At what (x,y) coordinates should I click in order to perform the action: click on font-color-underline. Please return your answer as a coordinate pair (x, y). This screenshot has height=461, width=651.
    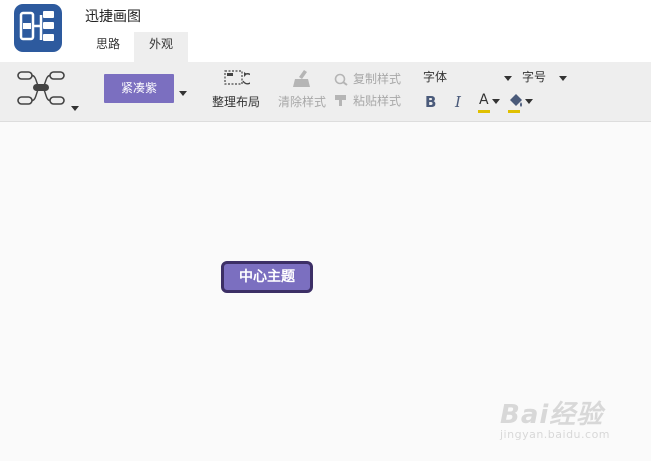
    Looking at the image, I should click on (484, 111).